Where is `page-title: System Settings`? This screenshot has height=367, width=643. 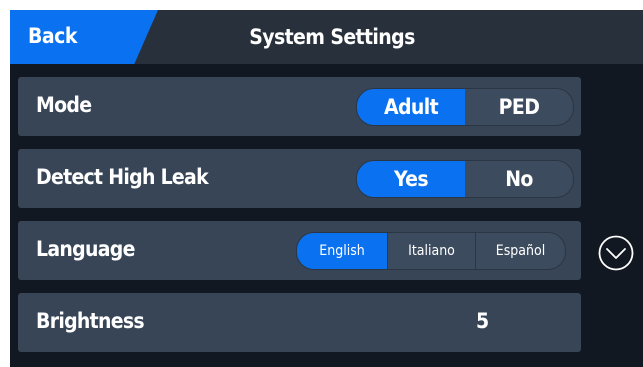
page-title: System Settings is located at coordinates (332, 37).